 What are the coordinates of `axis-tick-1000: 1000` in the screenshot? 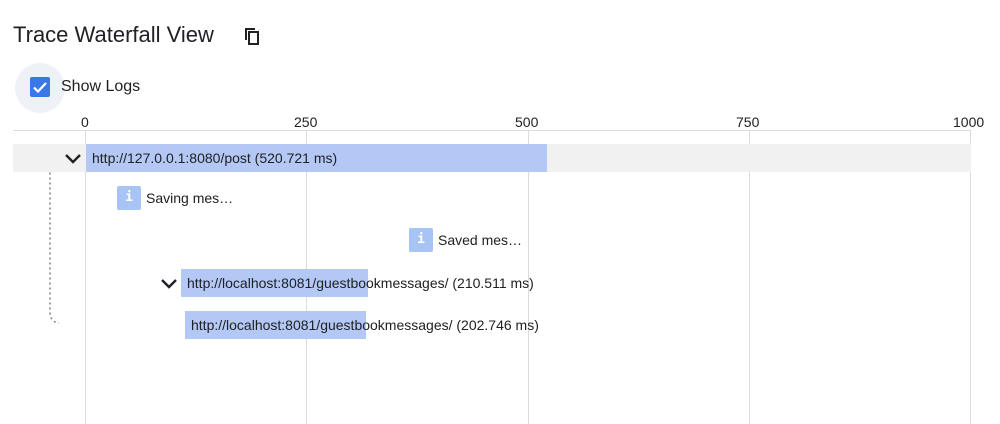 It's located at (969, 122).